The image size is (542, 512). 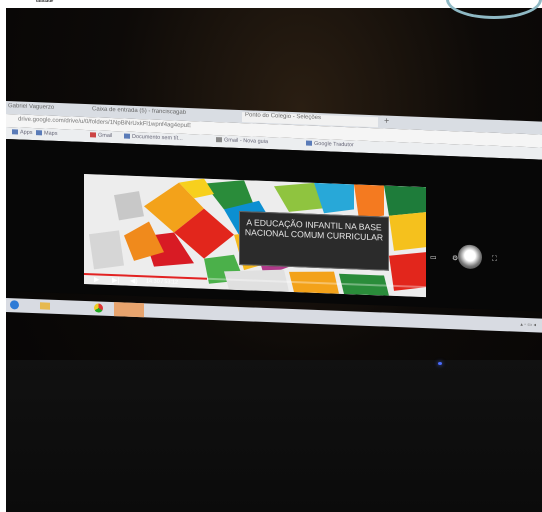 What do you see at coordinates (242, 141) in the screenshot?
I see `bookmark-item: Gmail - Nova guia` at bounding box center [242, 141].